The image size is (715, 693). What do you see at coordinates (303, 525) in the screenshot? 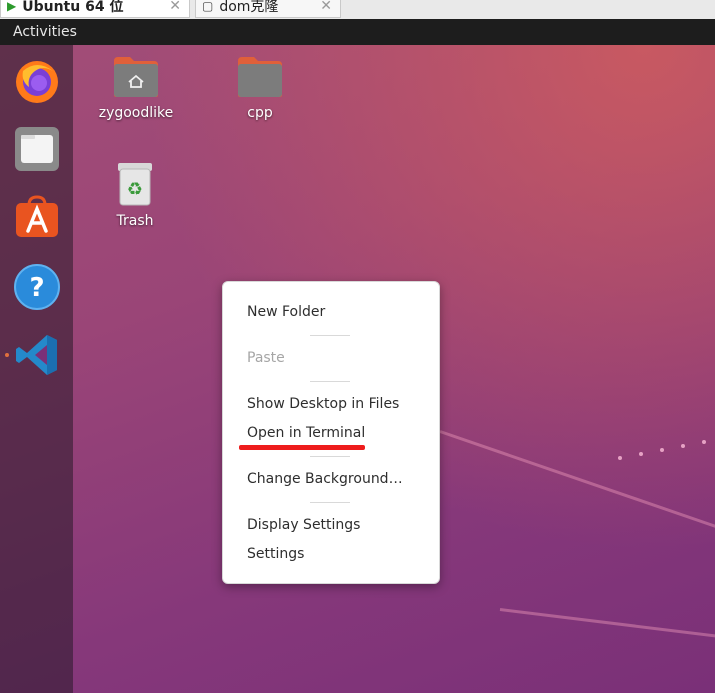
I see `menu-item-display-settings: Display Settings` at bounding box center [303, 525].